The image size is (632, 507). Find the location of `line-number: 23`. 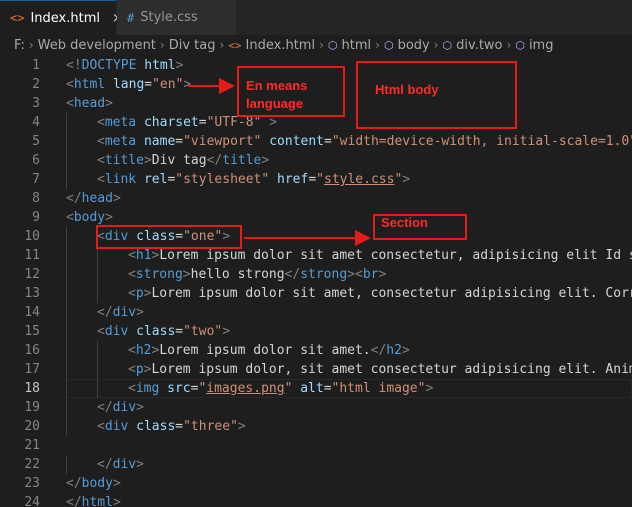

line-number: 23 is located at coordinates (32, 483).